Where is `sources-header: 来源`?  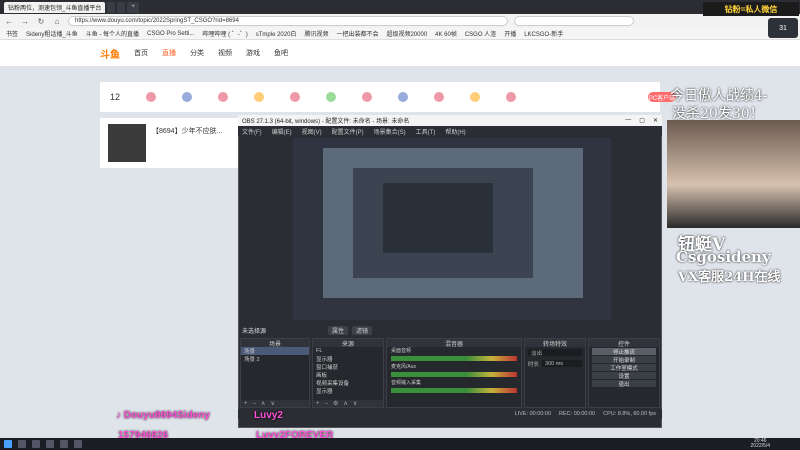
sources-header: 来源 is located at coordinates (348, 343).